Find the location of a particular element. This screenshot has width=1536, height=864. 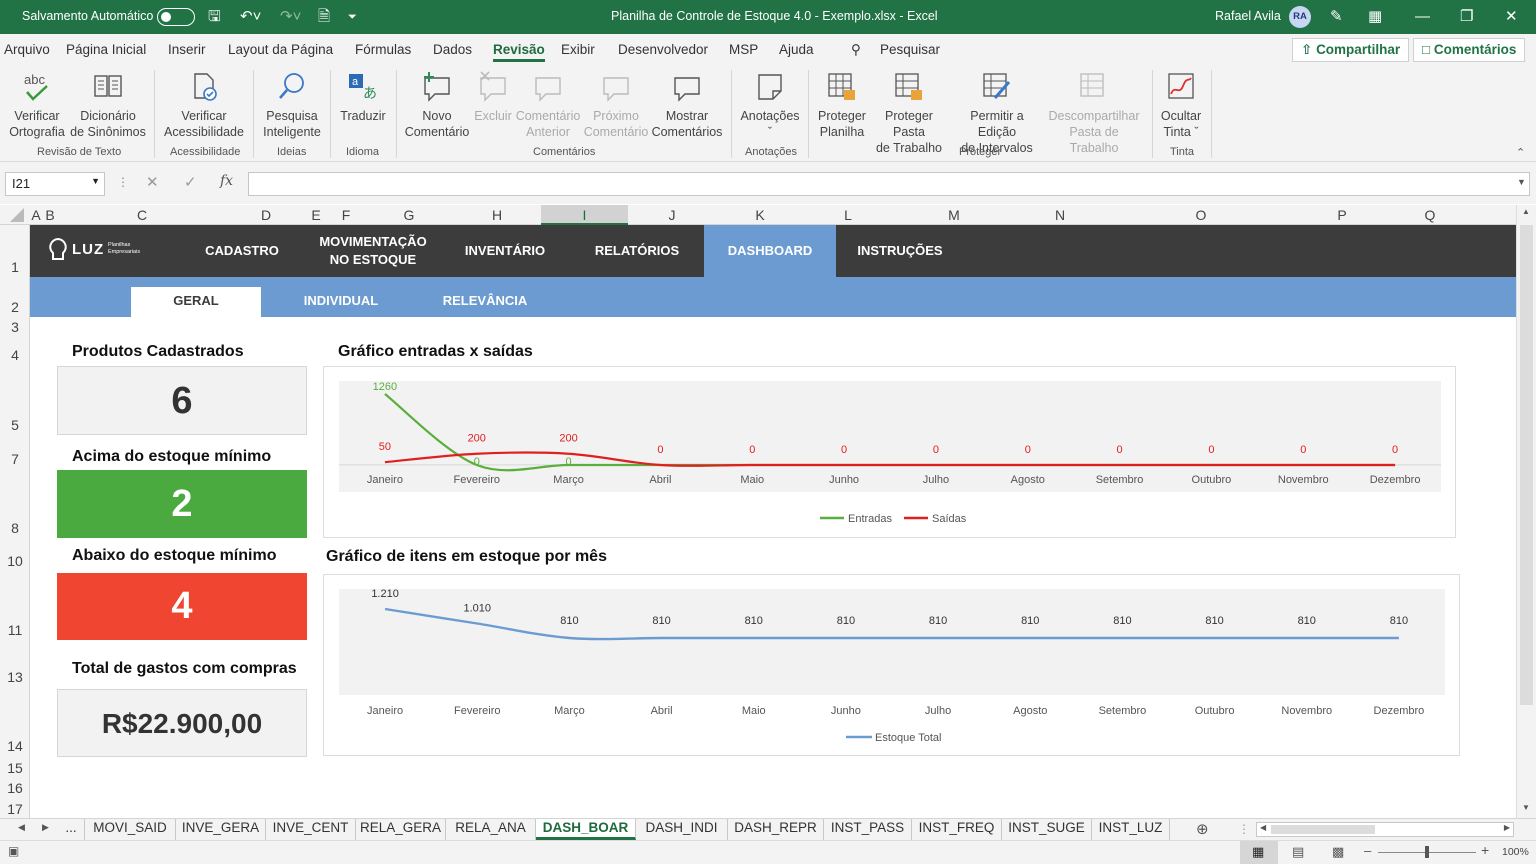

autosave-toggle is located at coordinates (176, 17).